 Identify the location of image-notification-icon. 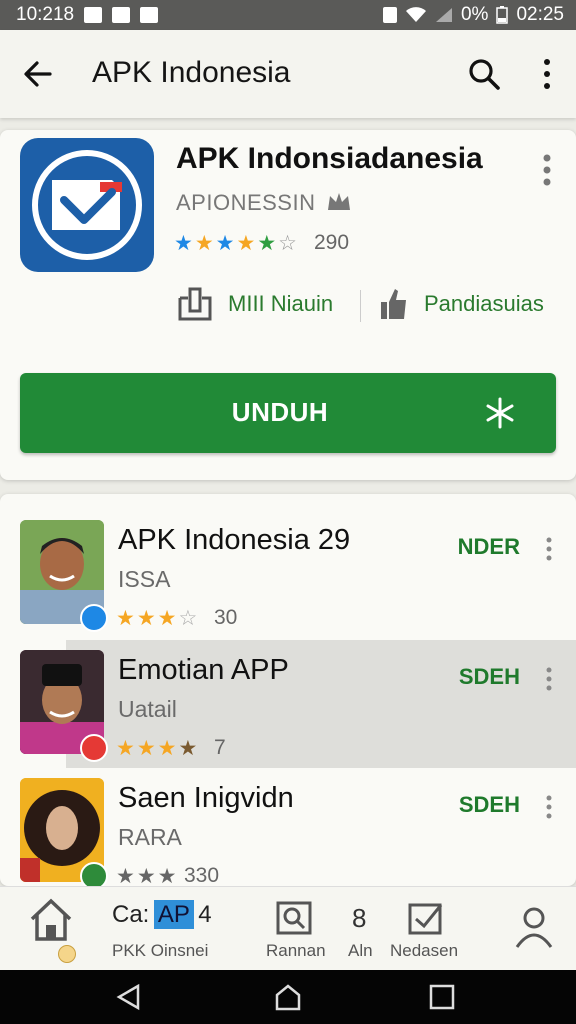
(93, 15).